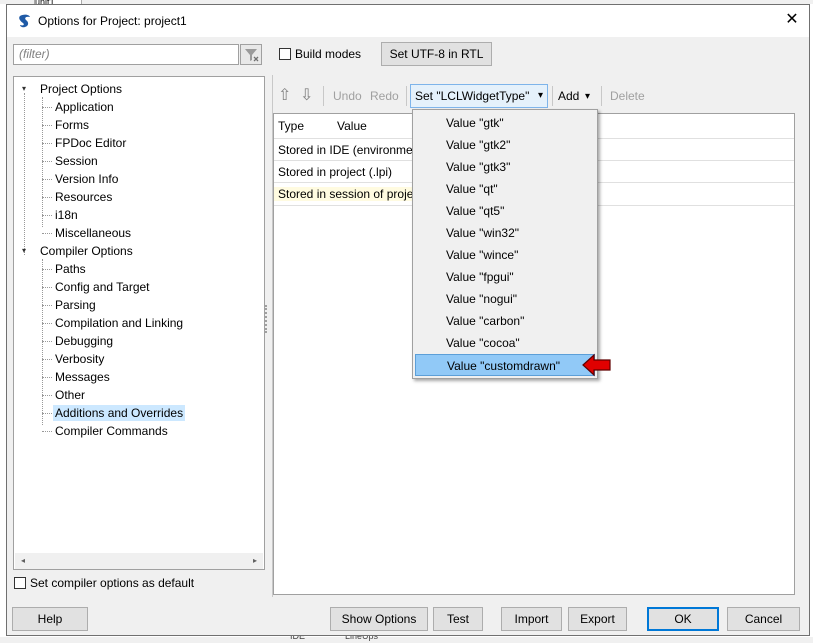  What do you see at coordinates (119, 323) in the screenshot?
I see `tree-item-compilation-and-linking: Compilation and Linking` at bounding box center [119, 323].